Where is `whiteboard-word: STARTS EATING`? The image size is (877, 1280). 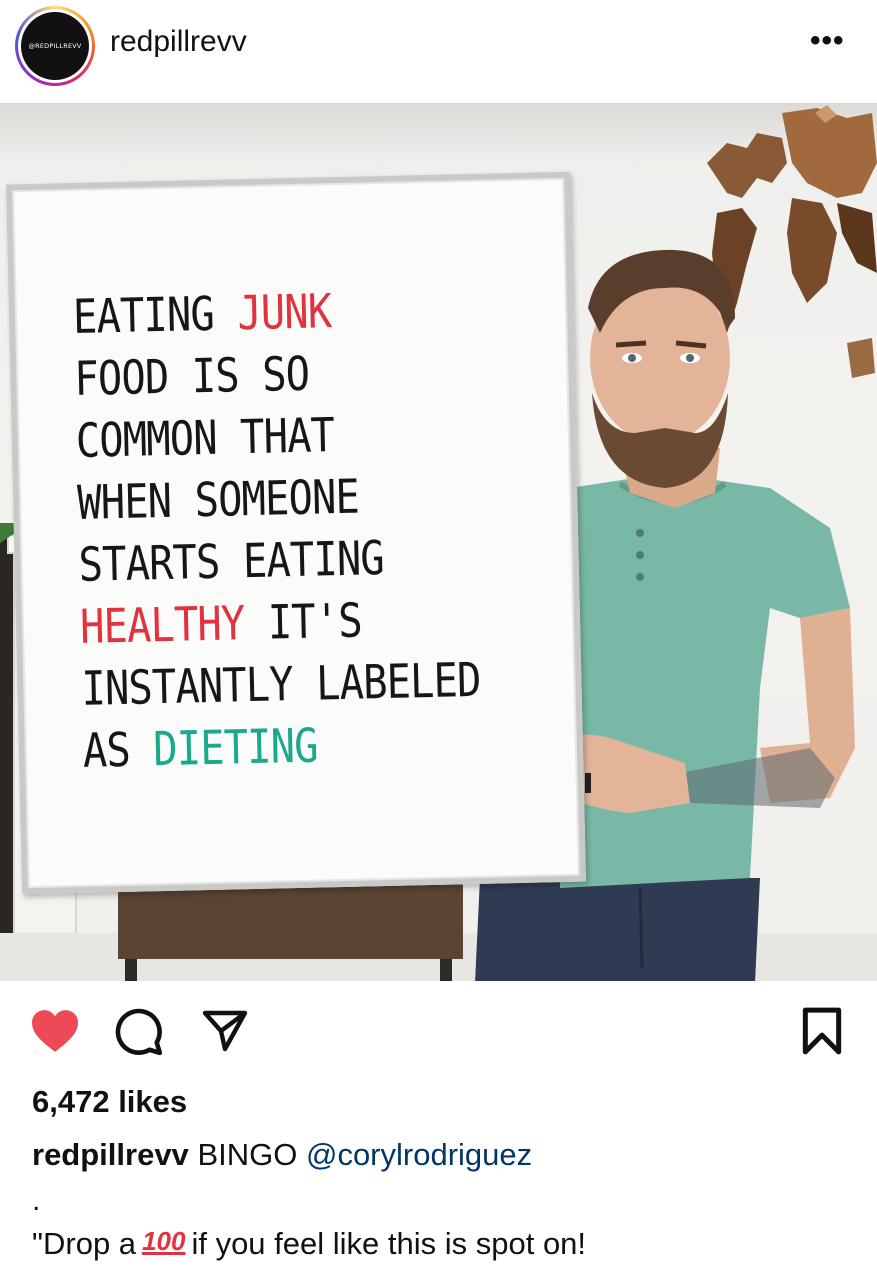 whiteboard-word: STARTS EATING is located at coordinates (231, 562).